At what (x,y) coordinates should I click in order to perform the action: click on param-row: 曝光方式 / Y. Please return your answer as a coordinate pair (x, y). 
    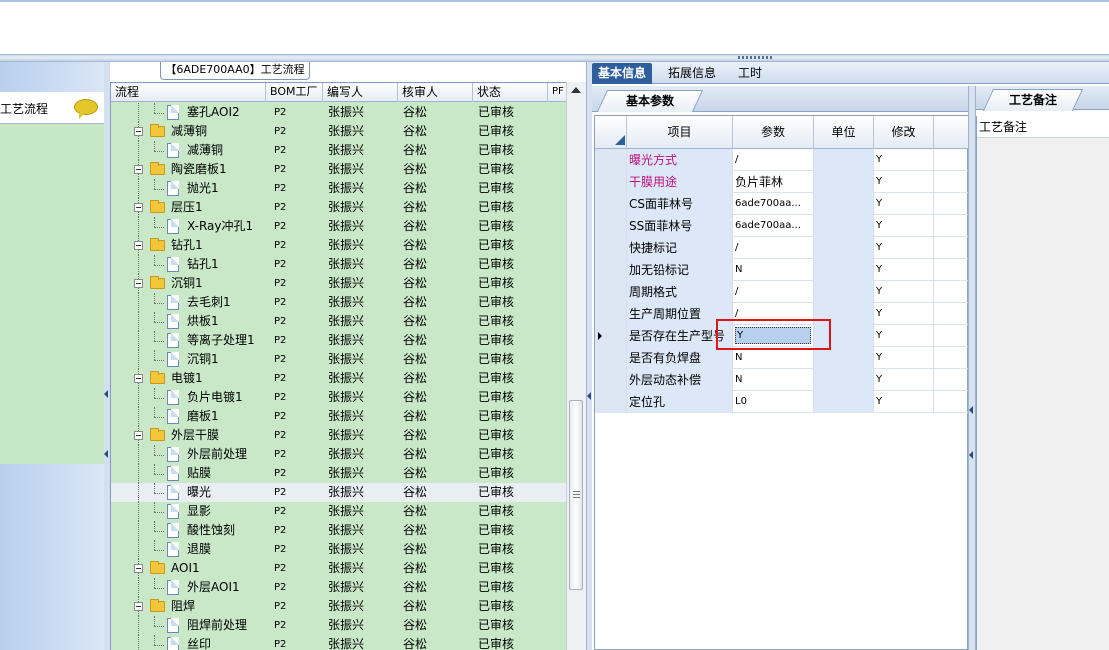
    Looking at the image, I should click on (782, 160).